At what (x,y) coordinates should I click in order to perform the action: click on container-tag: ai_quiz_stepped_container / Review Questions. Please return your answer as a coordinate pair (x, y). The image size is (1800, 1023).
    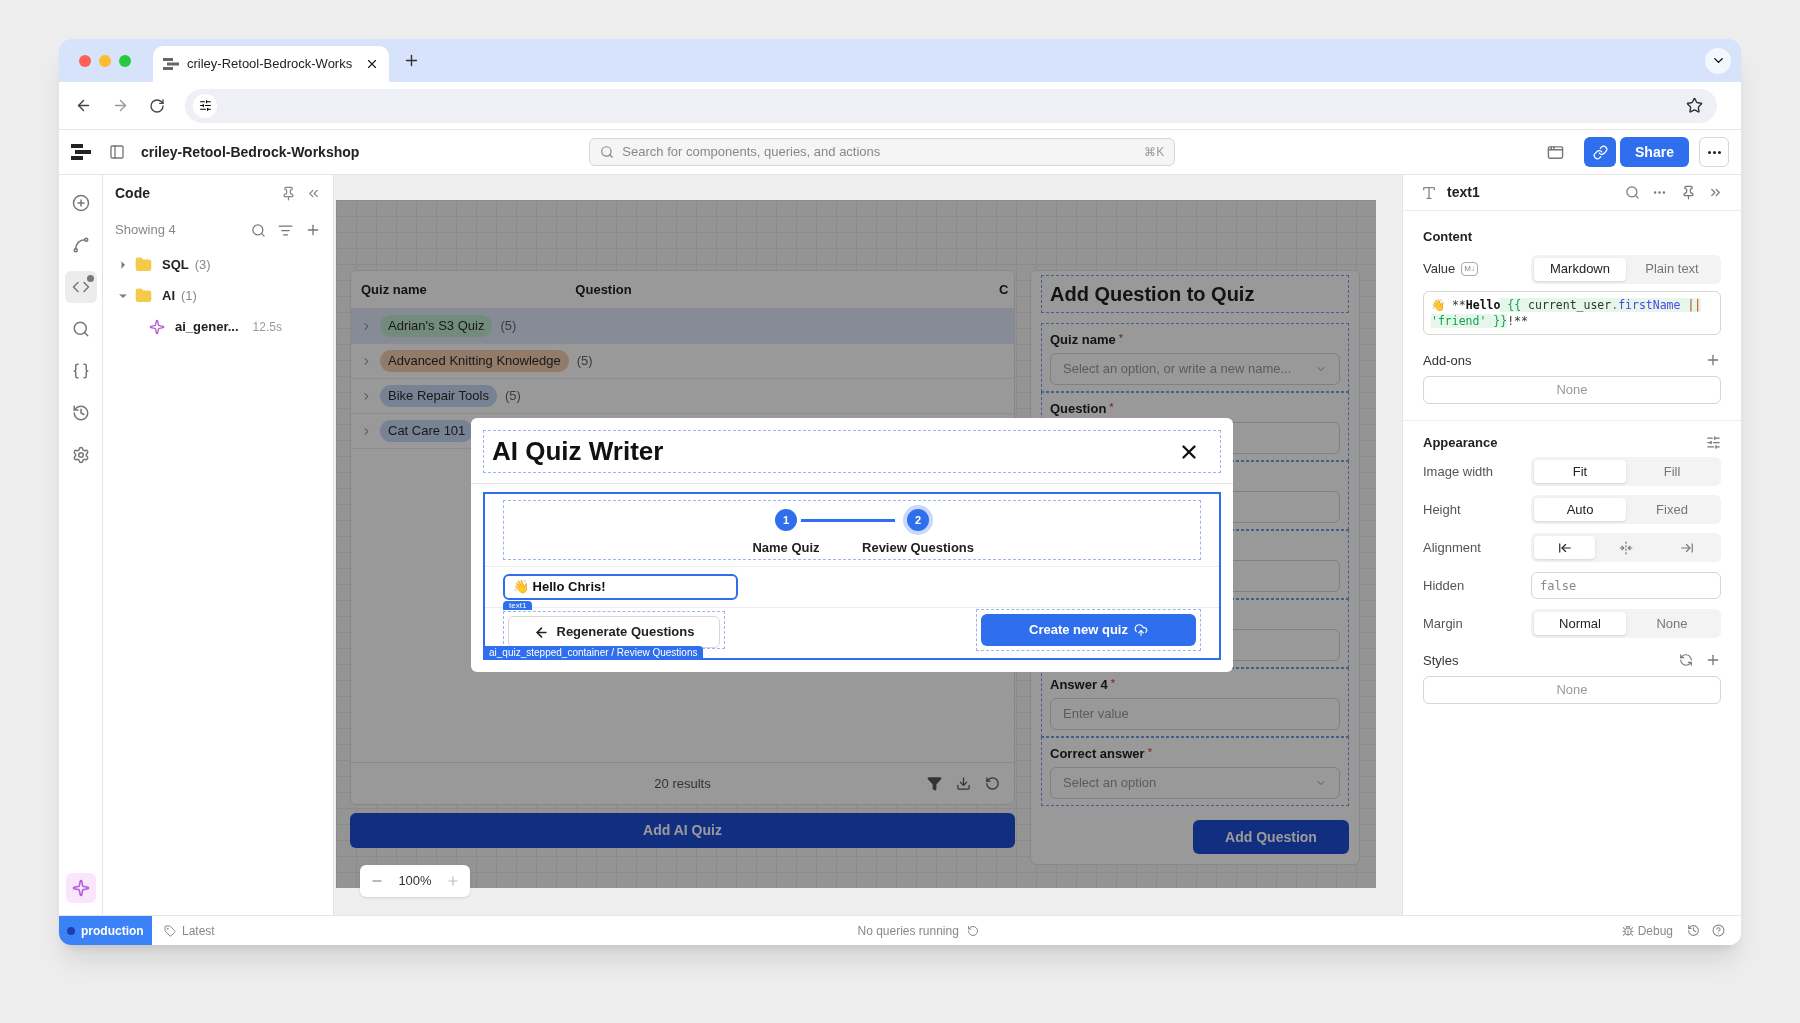
    Looking at the image, I should click on (593, 653).